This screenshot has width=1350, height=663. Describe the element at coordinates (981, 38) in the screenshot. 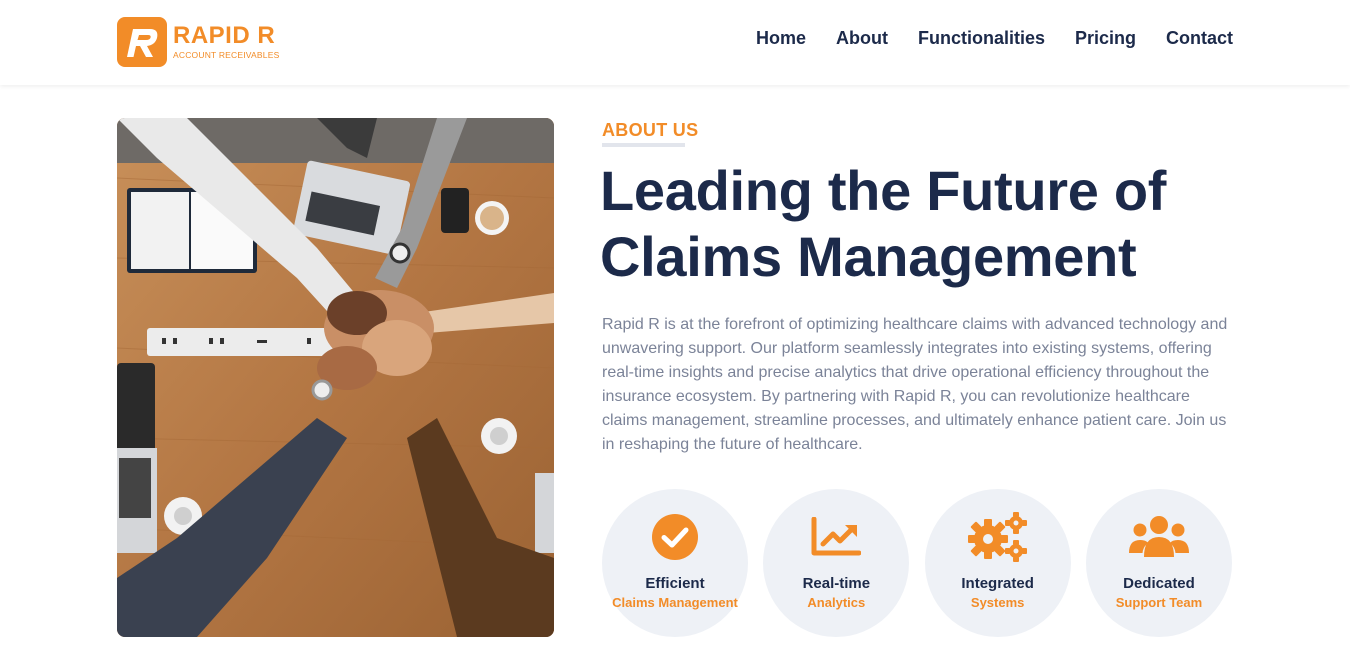

I see `nav-functionalities: Functionalities` at that location.